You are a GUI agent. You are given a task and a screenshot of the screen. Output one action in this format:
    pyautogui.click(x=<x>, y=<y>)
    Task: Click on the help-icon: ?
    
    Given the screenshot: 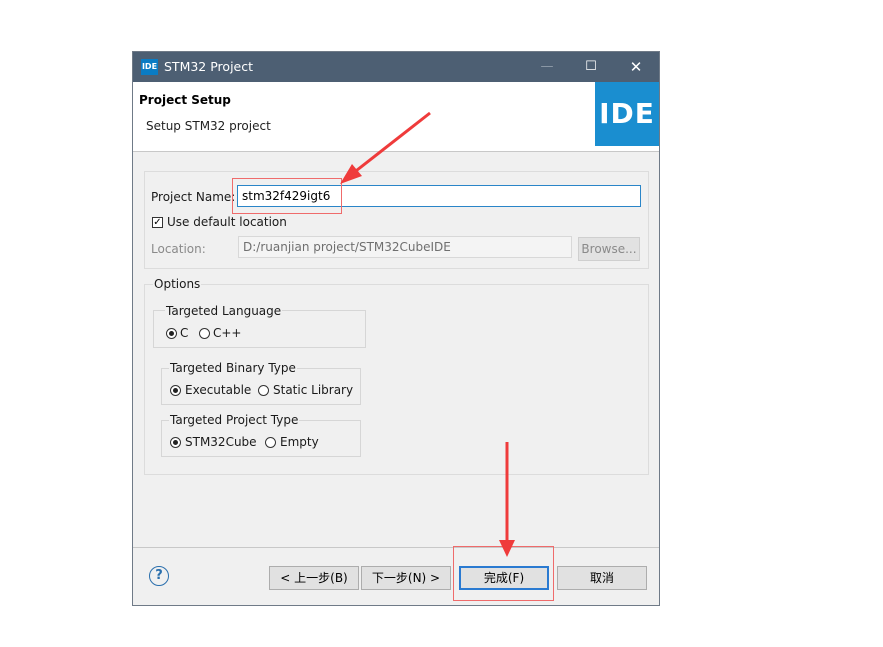 What is the action you would take?
    pyautogui.click(x=159, y=576)
    